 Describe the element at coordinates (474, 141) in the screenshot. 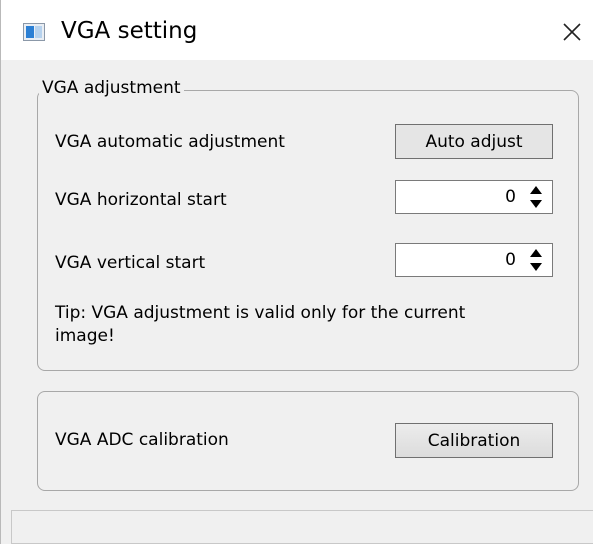

I see `auto-adjust-button: Auto adjust` at that location.